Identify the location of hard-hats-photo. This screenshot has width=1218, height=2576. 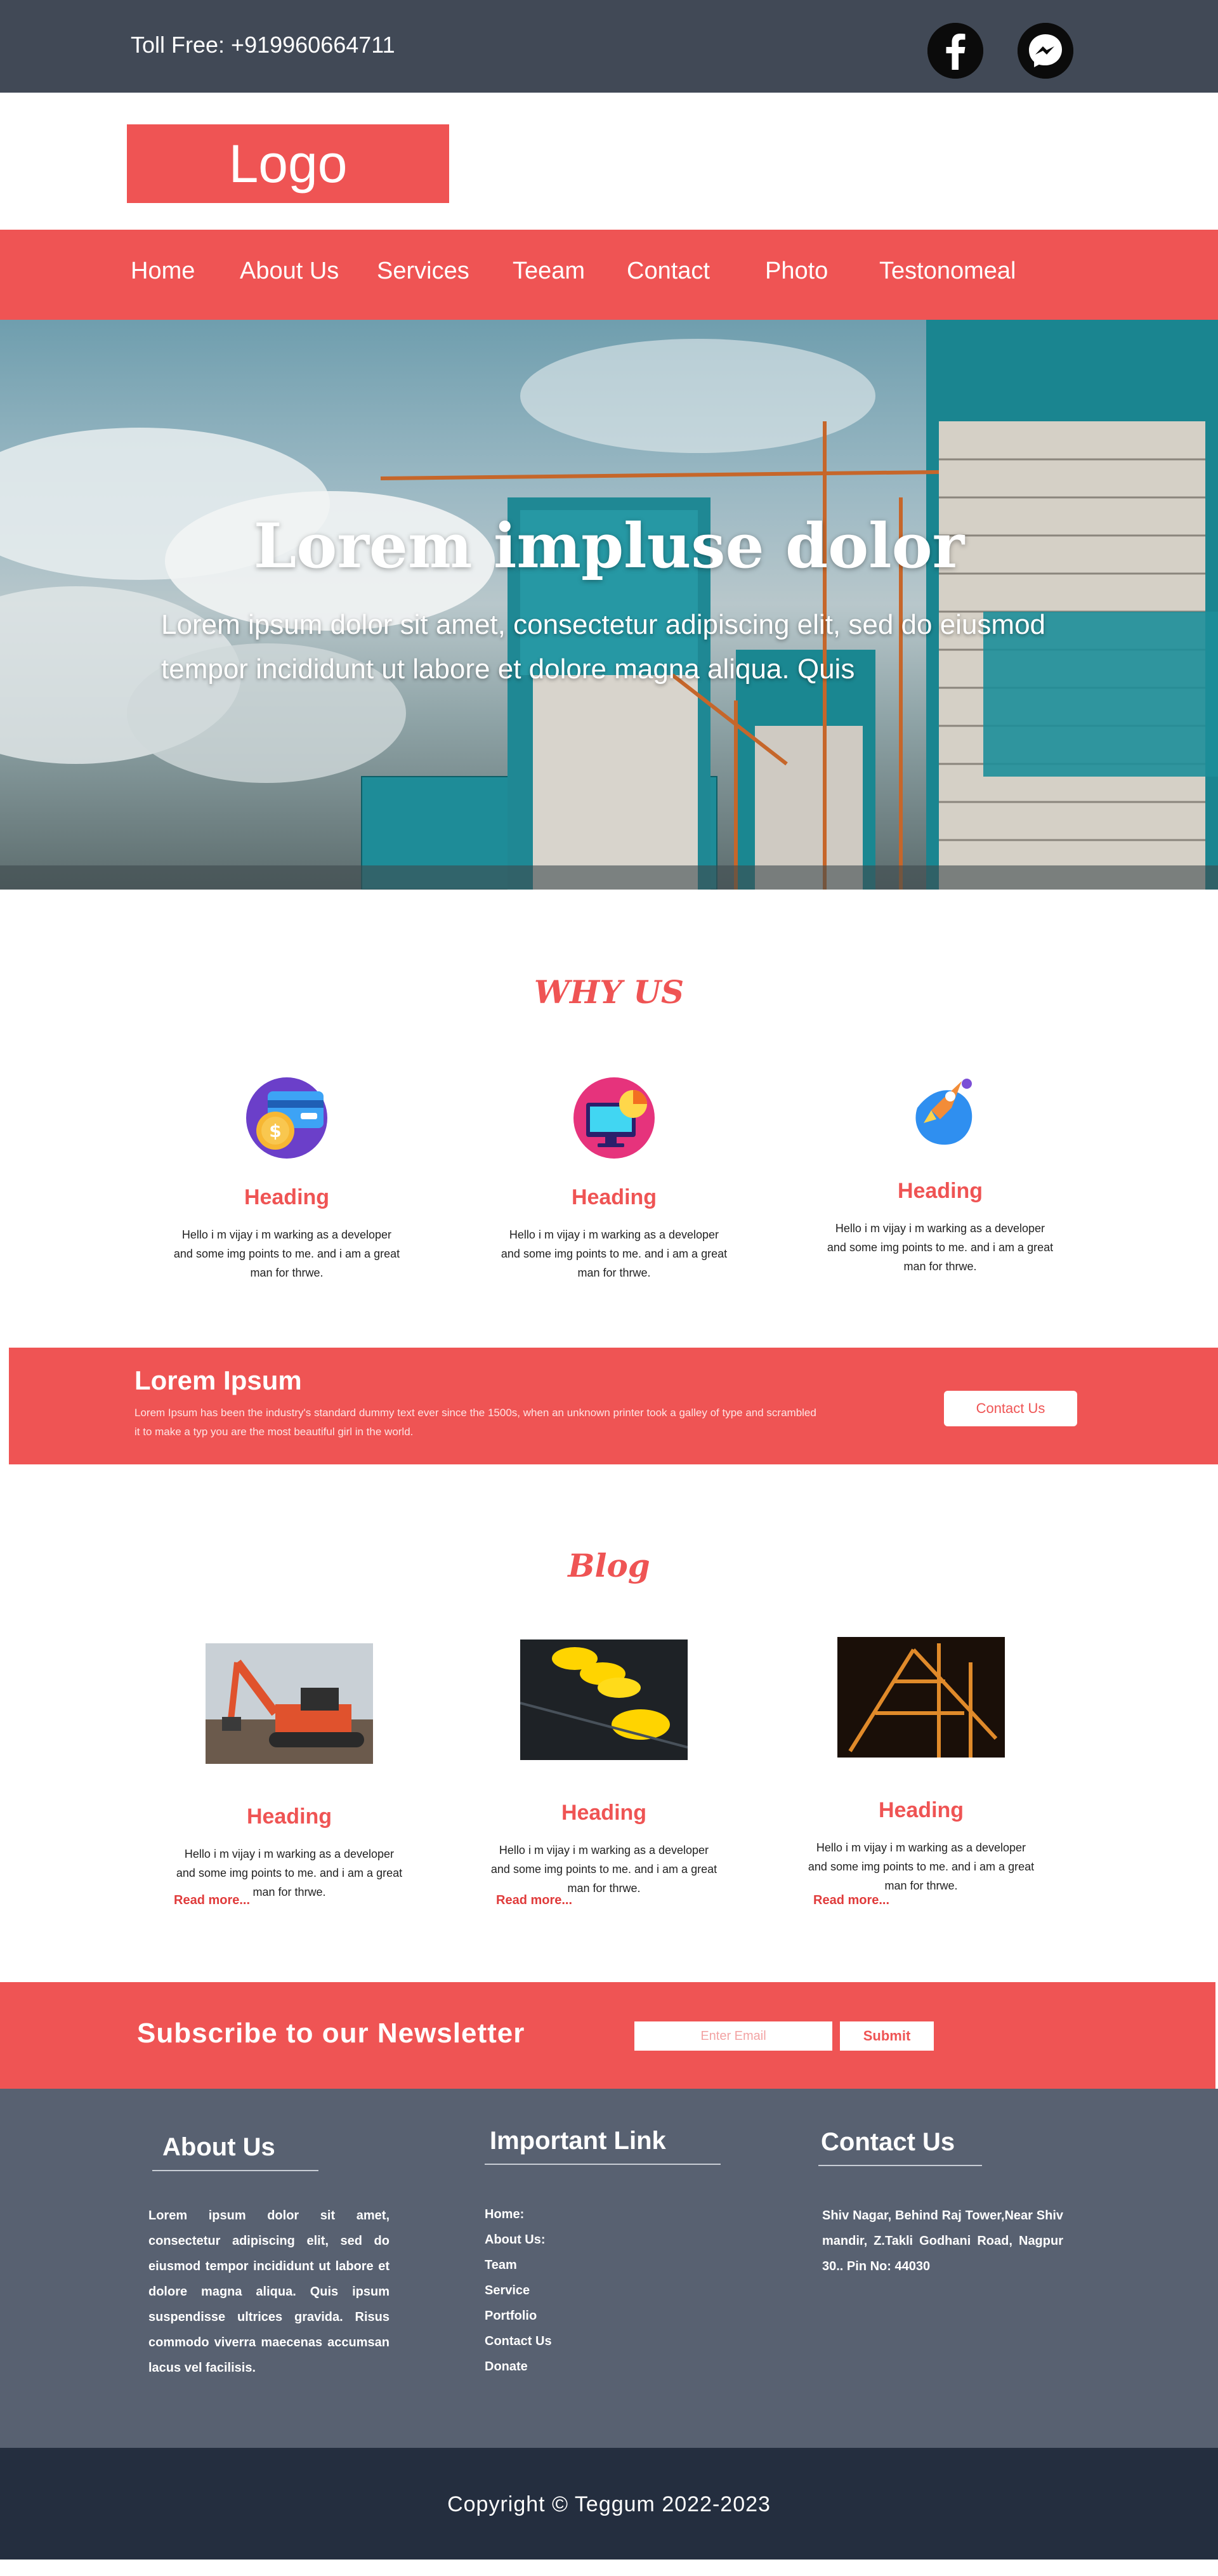
(604, 1700).